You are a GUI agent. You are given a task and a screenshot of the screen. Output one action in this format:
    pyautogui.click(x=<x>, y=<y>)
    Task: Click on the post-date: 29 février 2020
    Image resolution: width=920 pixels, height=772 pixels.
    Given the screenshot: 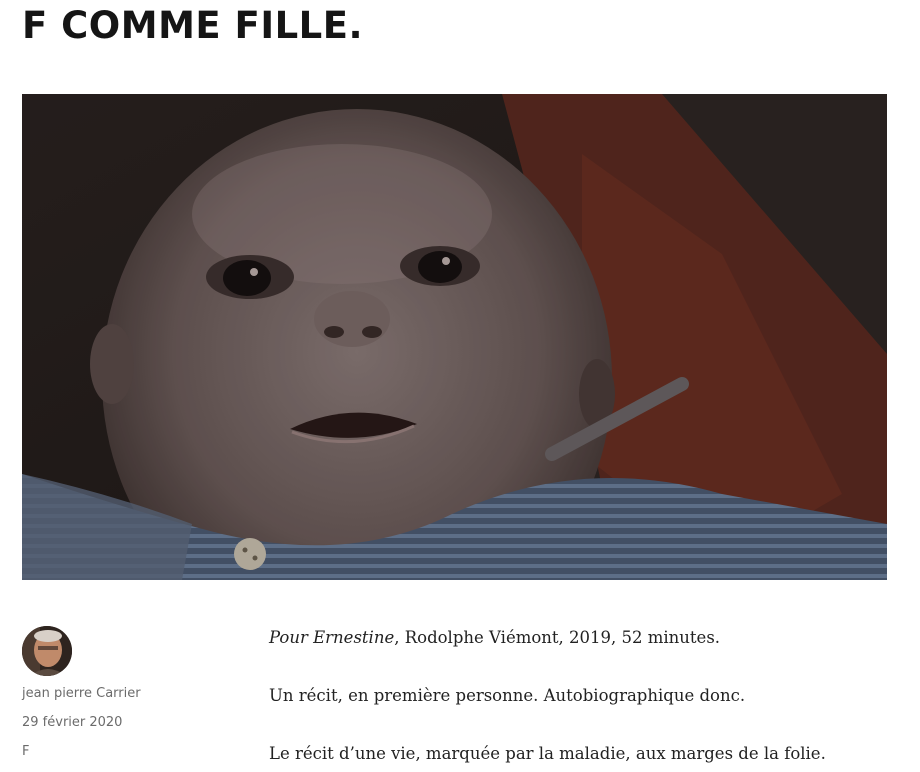 What is the action you would take?
    pyautogui.click(x=72, y=722)
    